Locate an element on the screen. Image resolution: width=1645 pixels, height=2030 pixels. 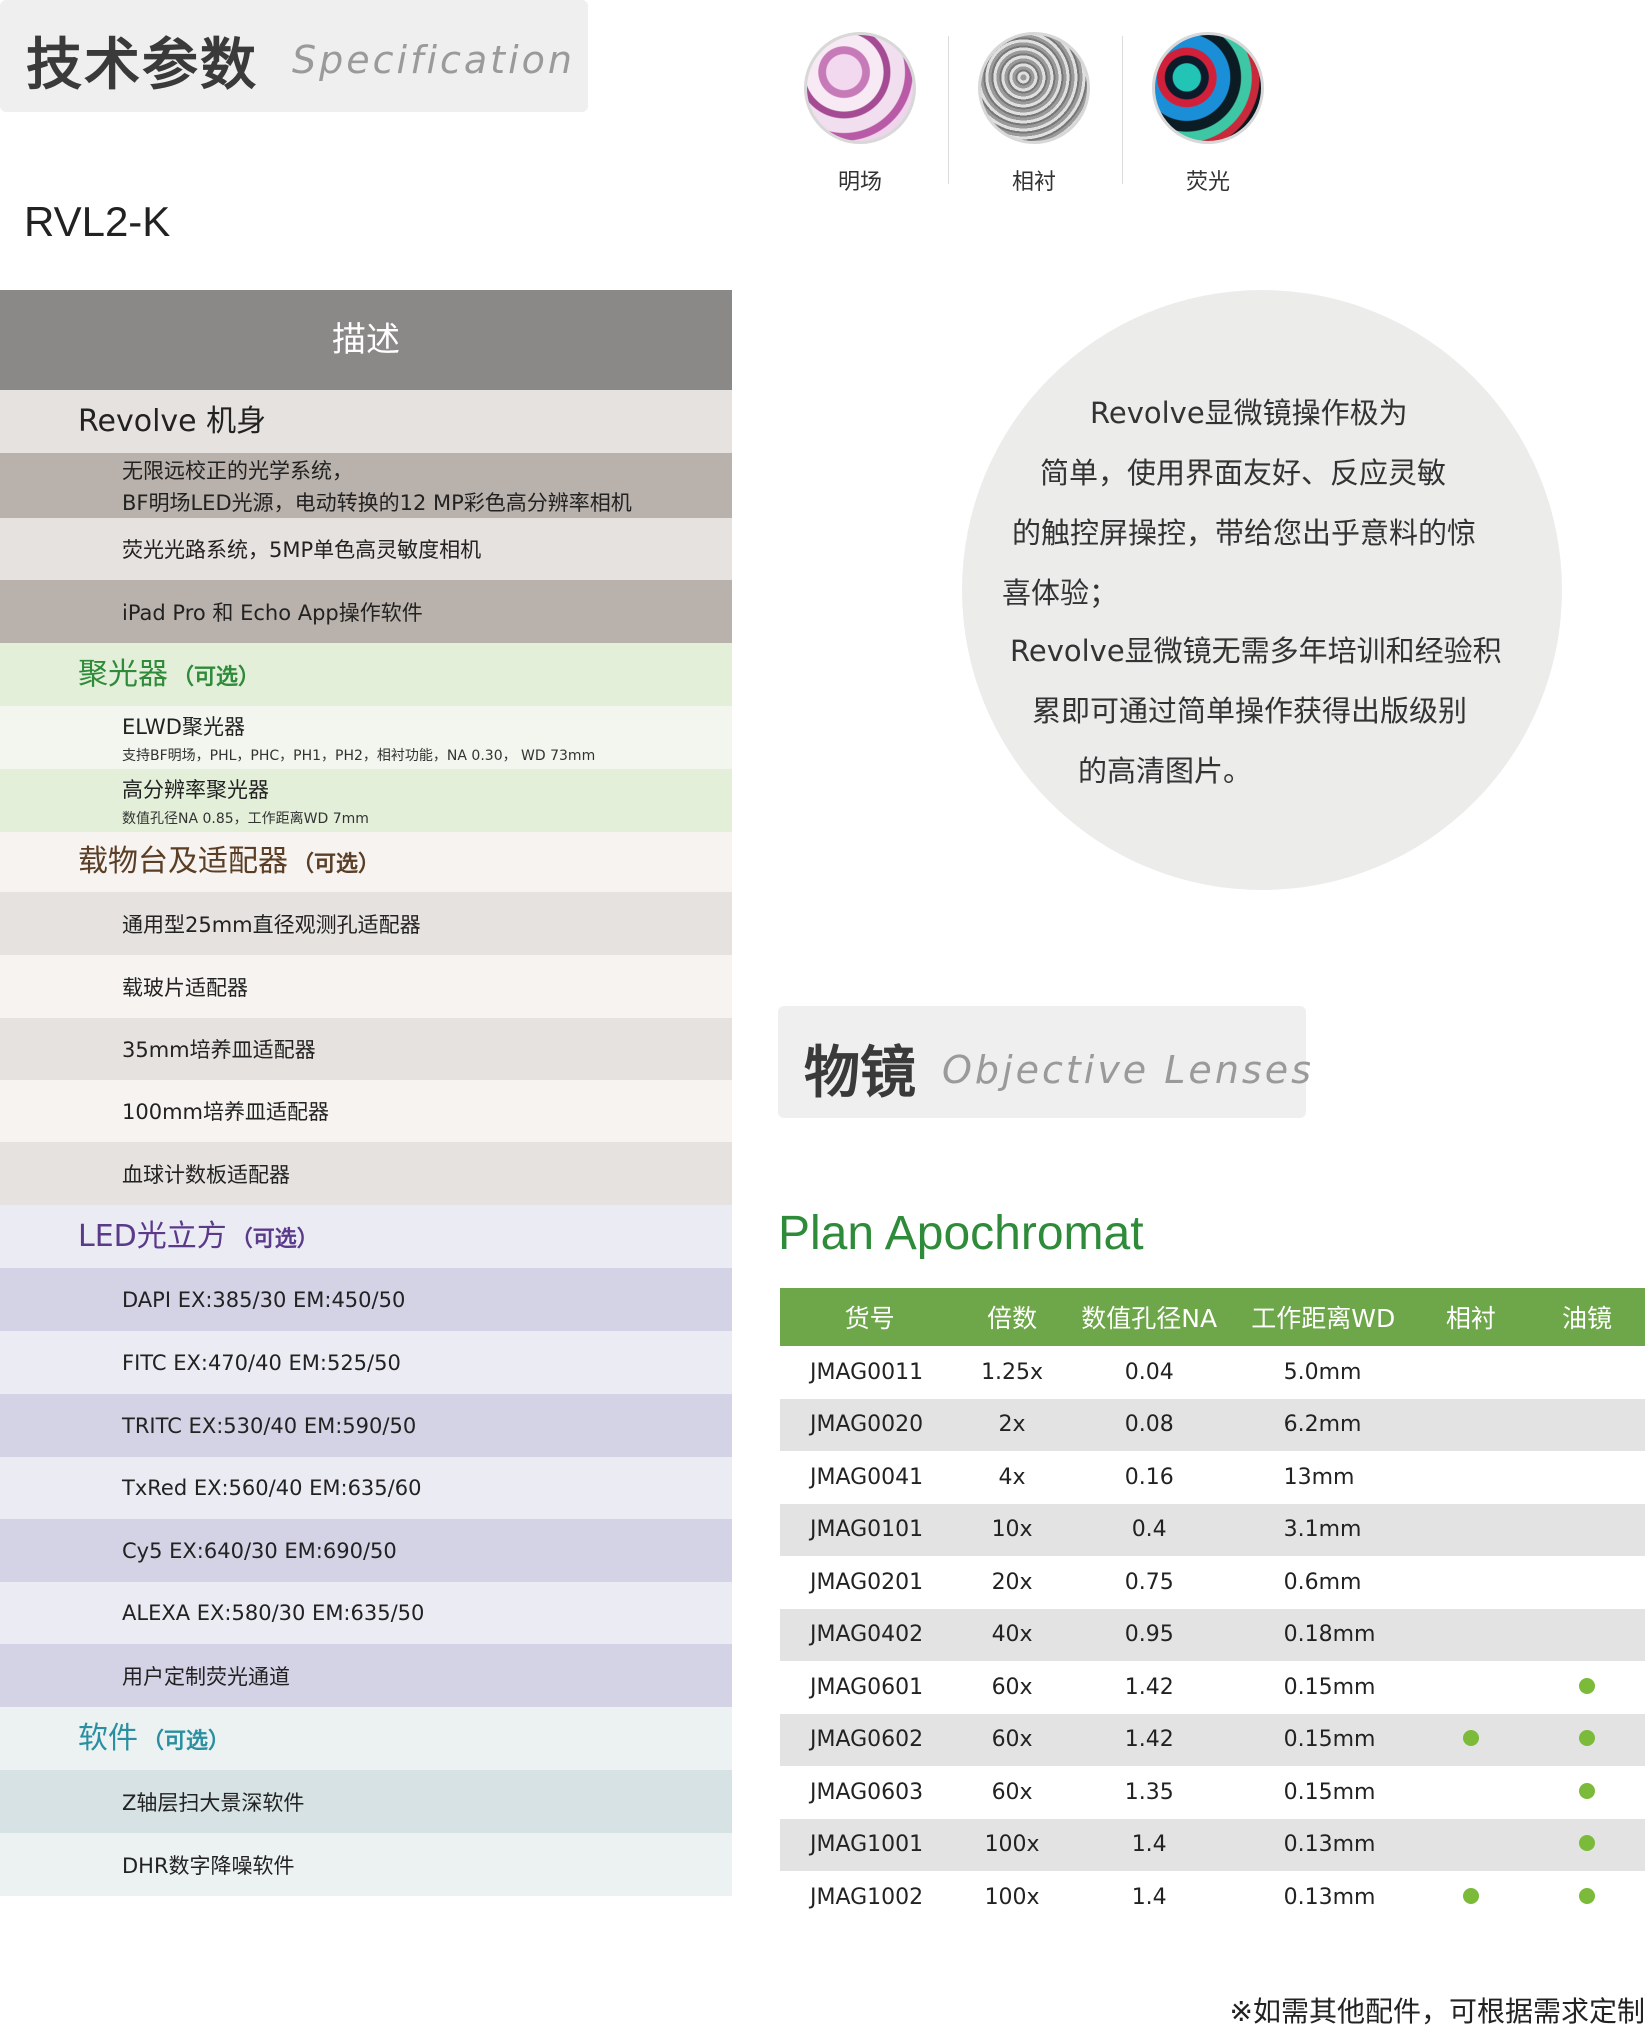
col-header: 货号 is located at coordinates (870, 1317).